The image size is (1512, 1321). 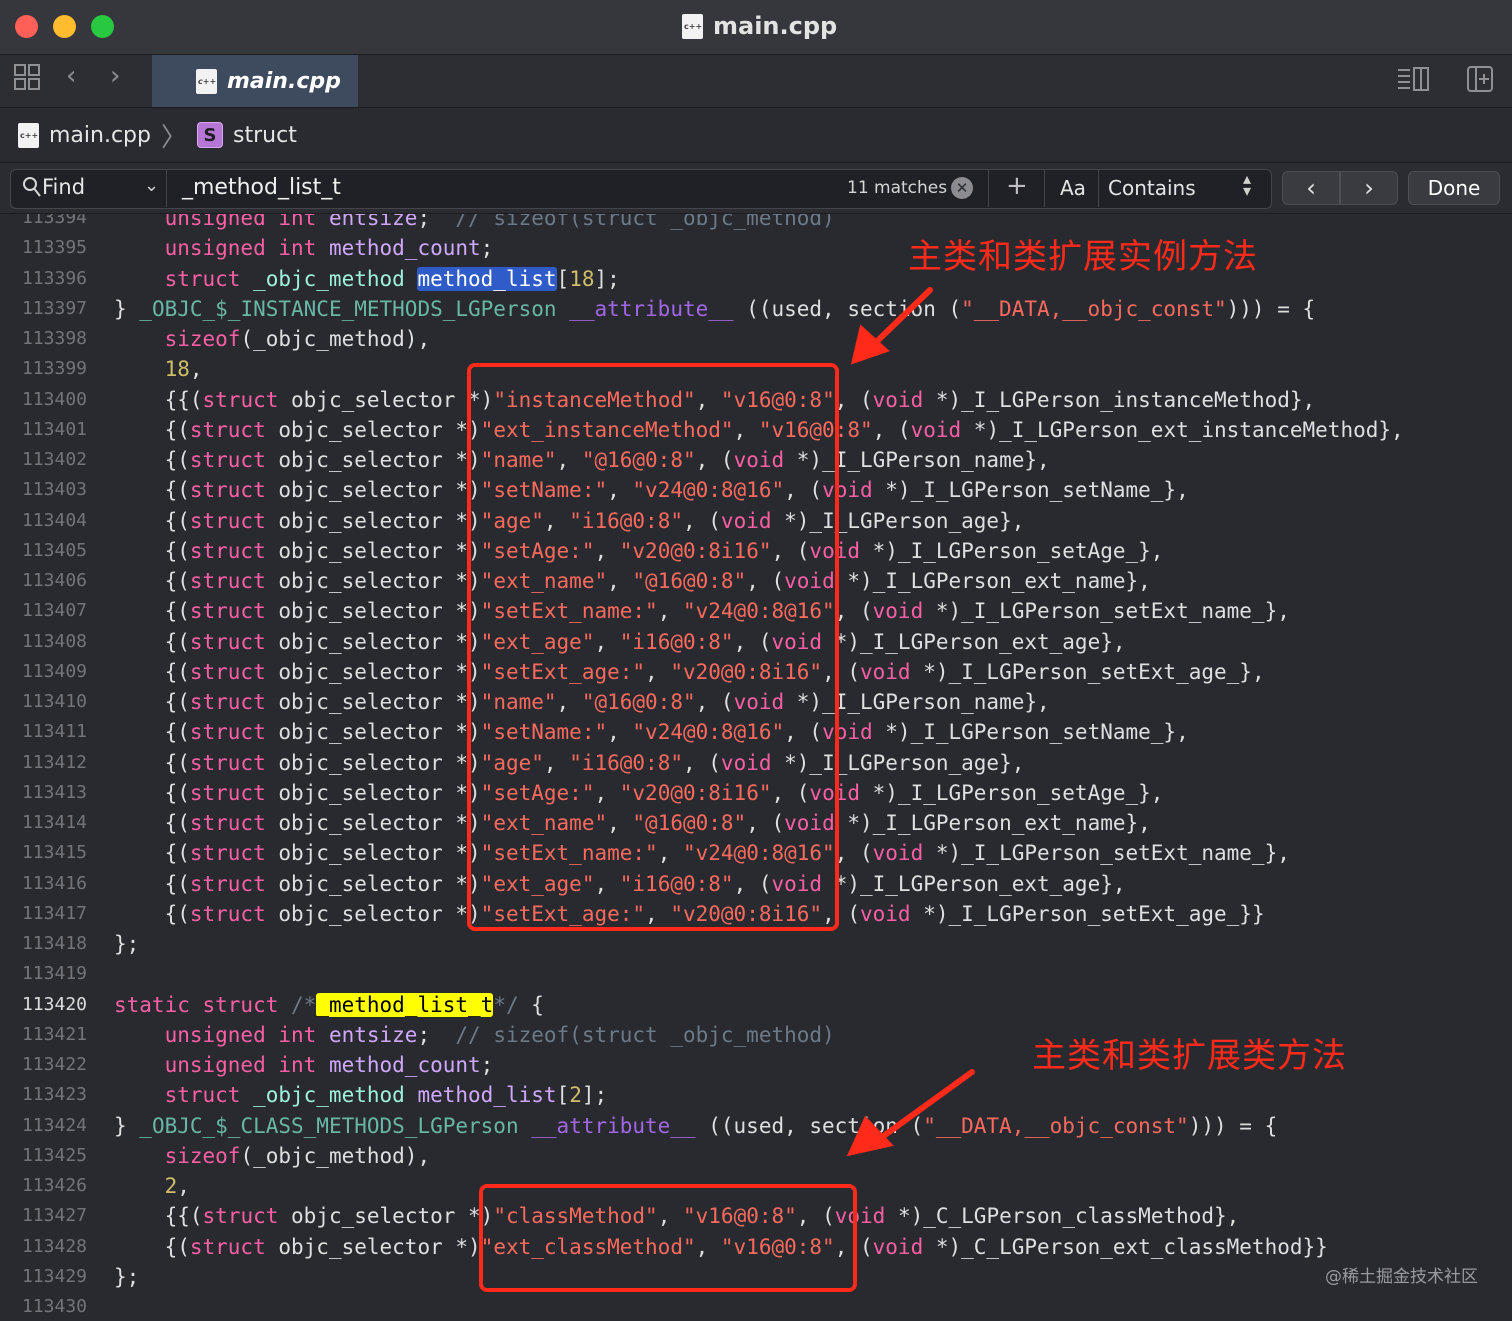 What do you see at coordinates (210, 135) in the screenshot?
I see `struct-symbol-icon: S` at bounding box center [210, 135].